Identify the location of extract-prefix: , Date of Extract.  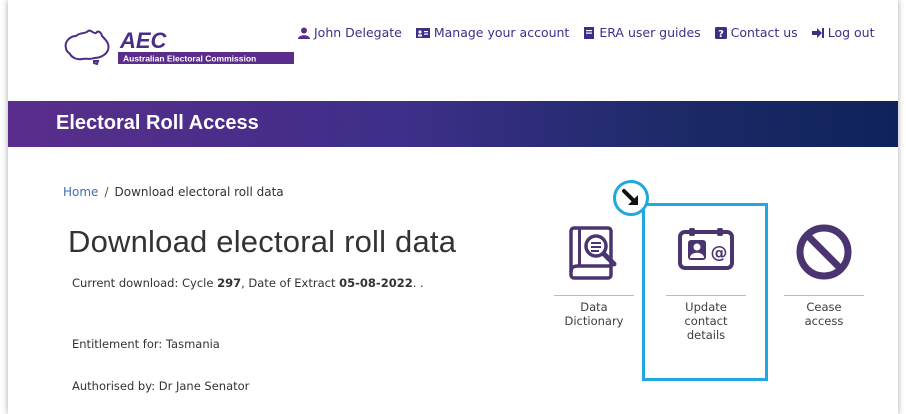
(290, 283).